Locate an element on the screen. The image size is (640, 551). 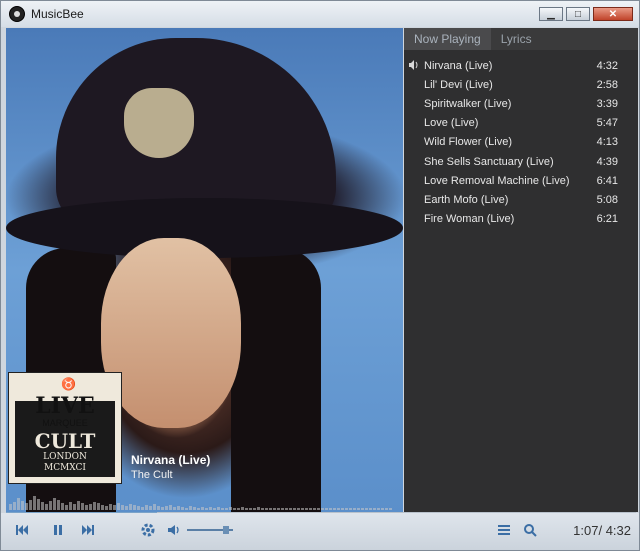
tab-lyrics: Lyrics is located at coordinates (516, 39).